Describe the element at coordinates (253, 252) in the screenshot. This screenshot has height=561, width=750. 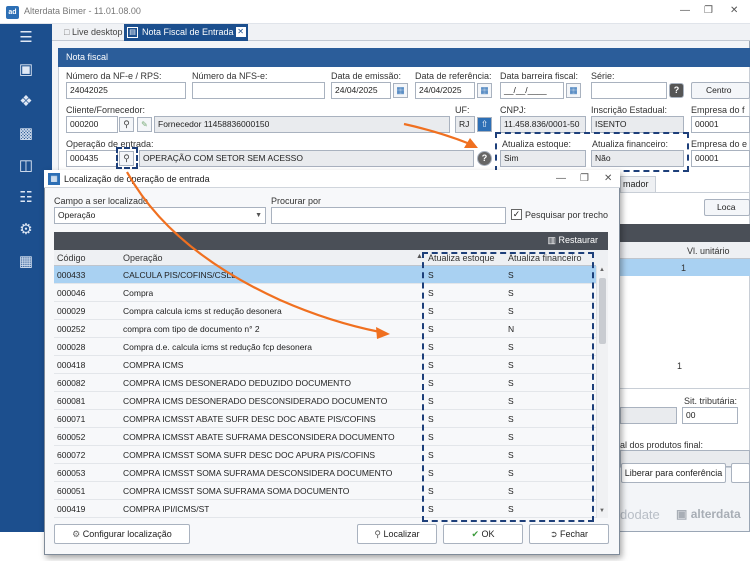
I see `arrow-to-columns` at that location.